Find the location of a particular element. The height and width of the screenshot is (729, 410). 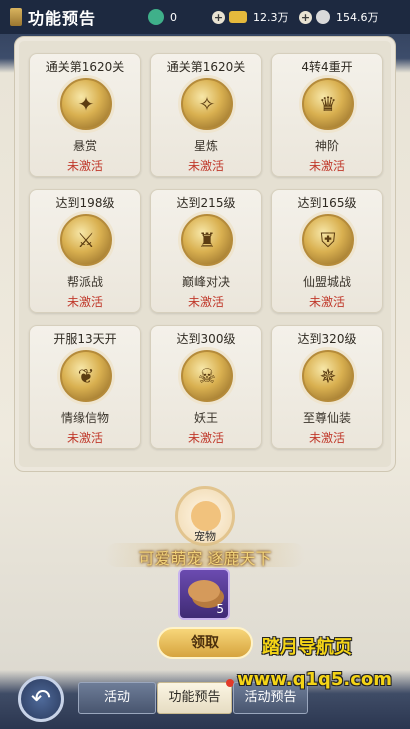

green-jade-icon is located at coordinates (156, 17).